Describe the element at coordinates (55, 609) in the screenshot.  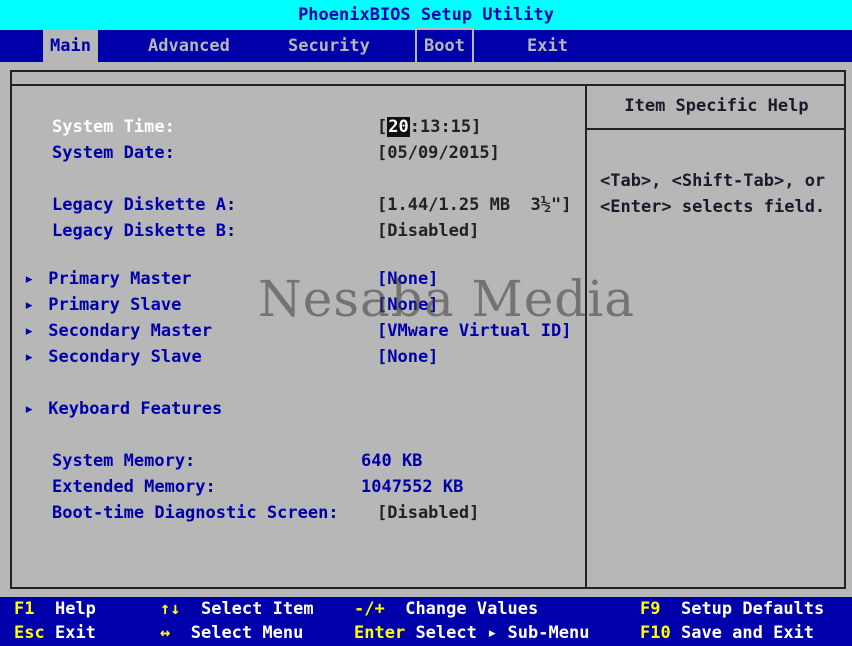
I see `footer-f1: F1 Help` at that location.